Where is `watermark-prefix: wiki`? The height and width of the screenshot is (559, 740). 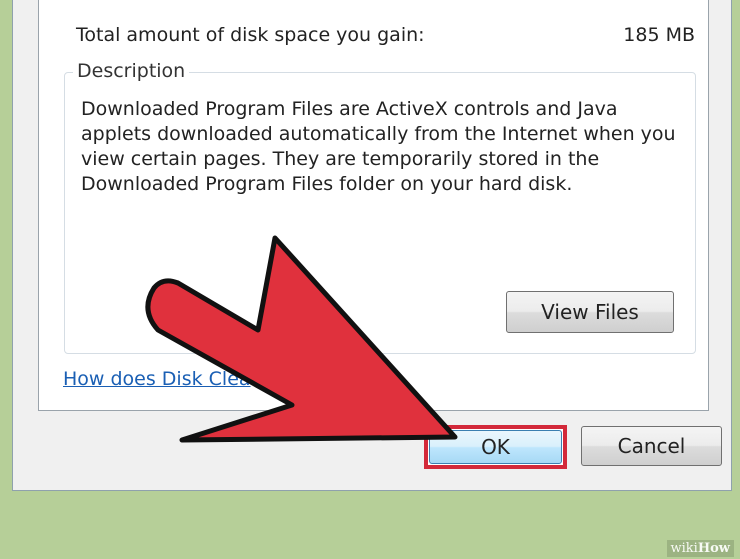 watermark-prefix: wiki is located at coordinates (684, 548).